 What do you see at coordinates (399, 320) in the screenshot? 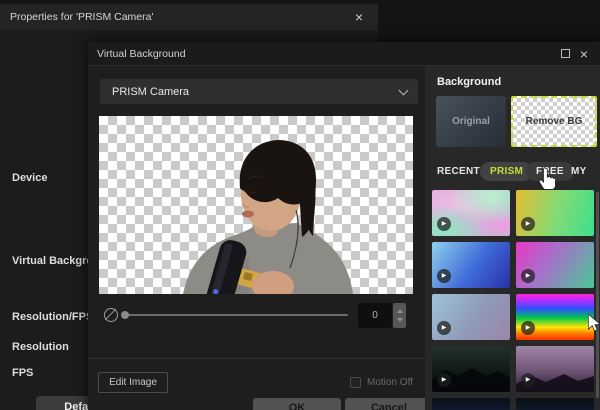
I see `stepper-down-icon` at bounding box center [399, 320].